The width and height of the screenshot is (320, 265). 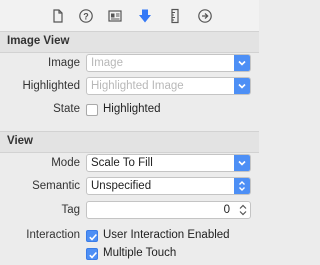 I want to click on size-icon, so click(x=175, y=16).